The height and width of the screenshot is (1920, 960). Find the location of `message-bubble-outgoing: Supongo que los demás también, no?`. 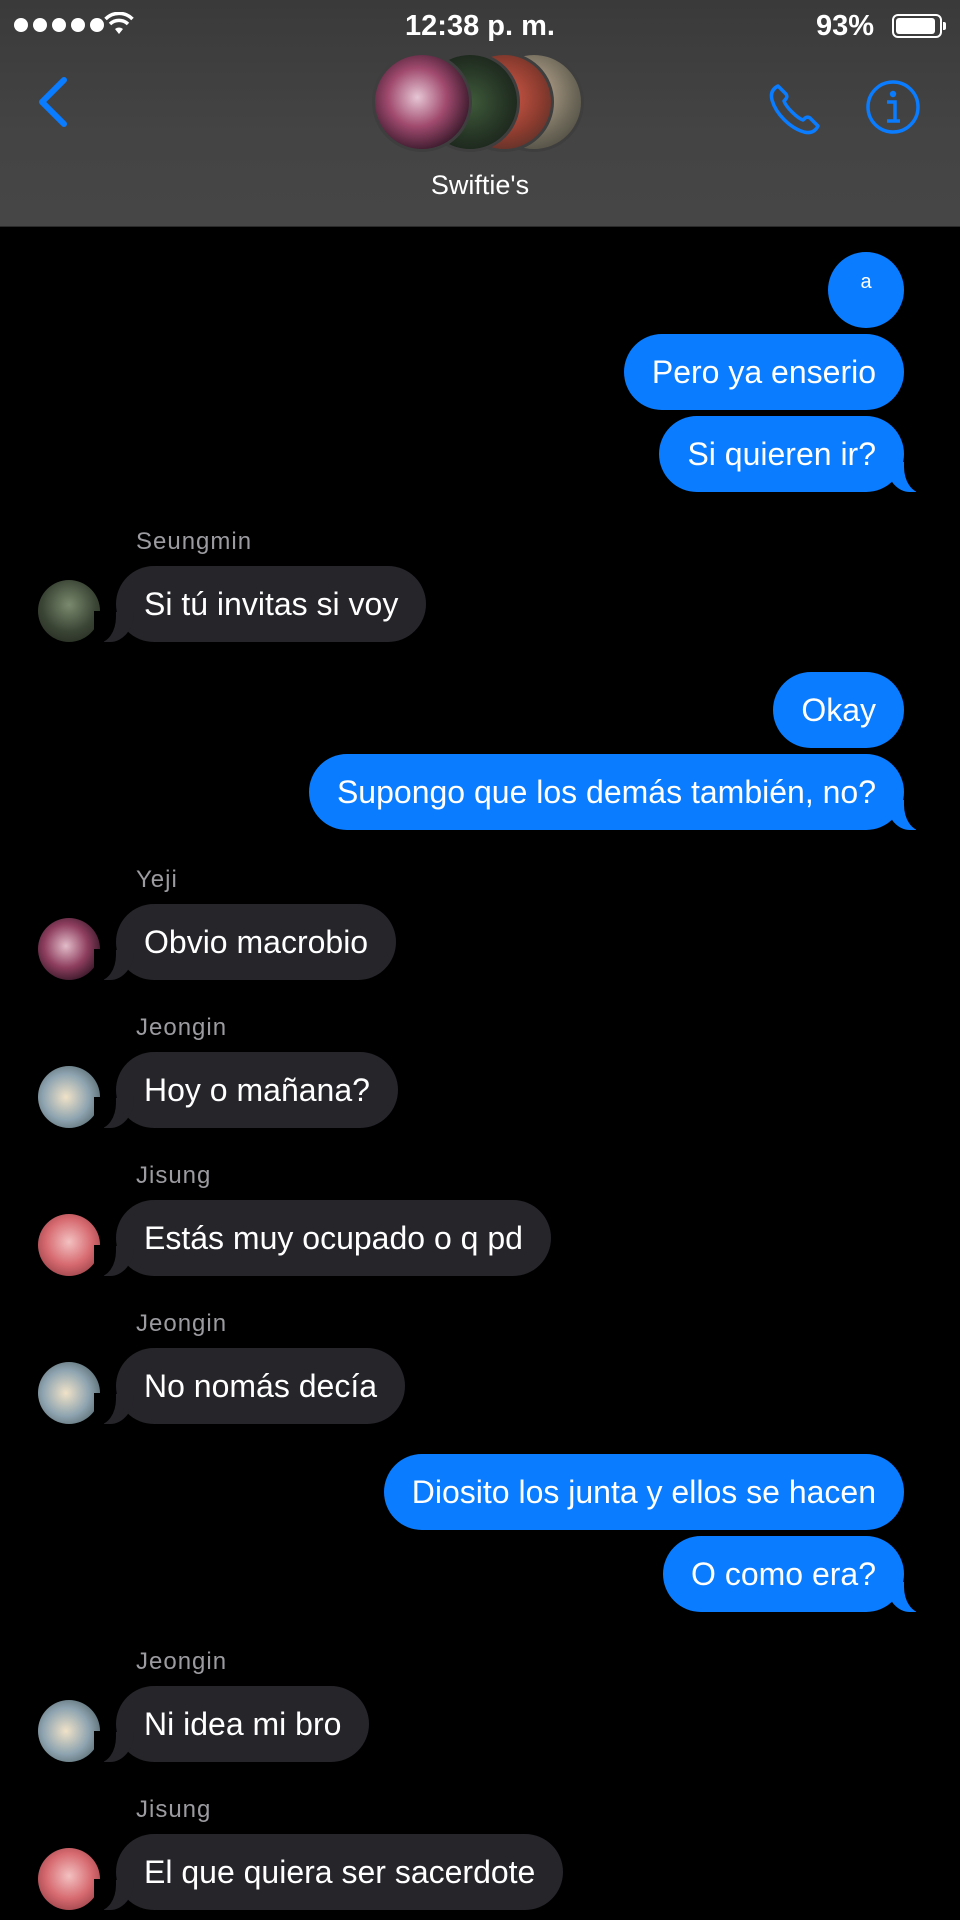

message-bubble-outgoing: Supongo que los demás también, no? is located at coordinates (617, 792).